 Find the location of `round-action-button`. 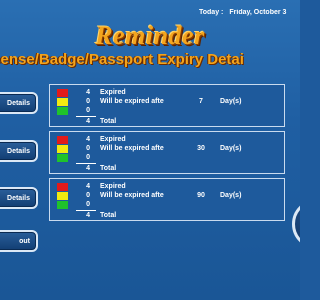

round-action-button is located at coordinates (296, 224).